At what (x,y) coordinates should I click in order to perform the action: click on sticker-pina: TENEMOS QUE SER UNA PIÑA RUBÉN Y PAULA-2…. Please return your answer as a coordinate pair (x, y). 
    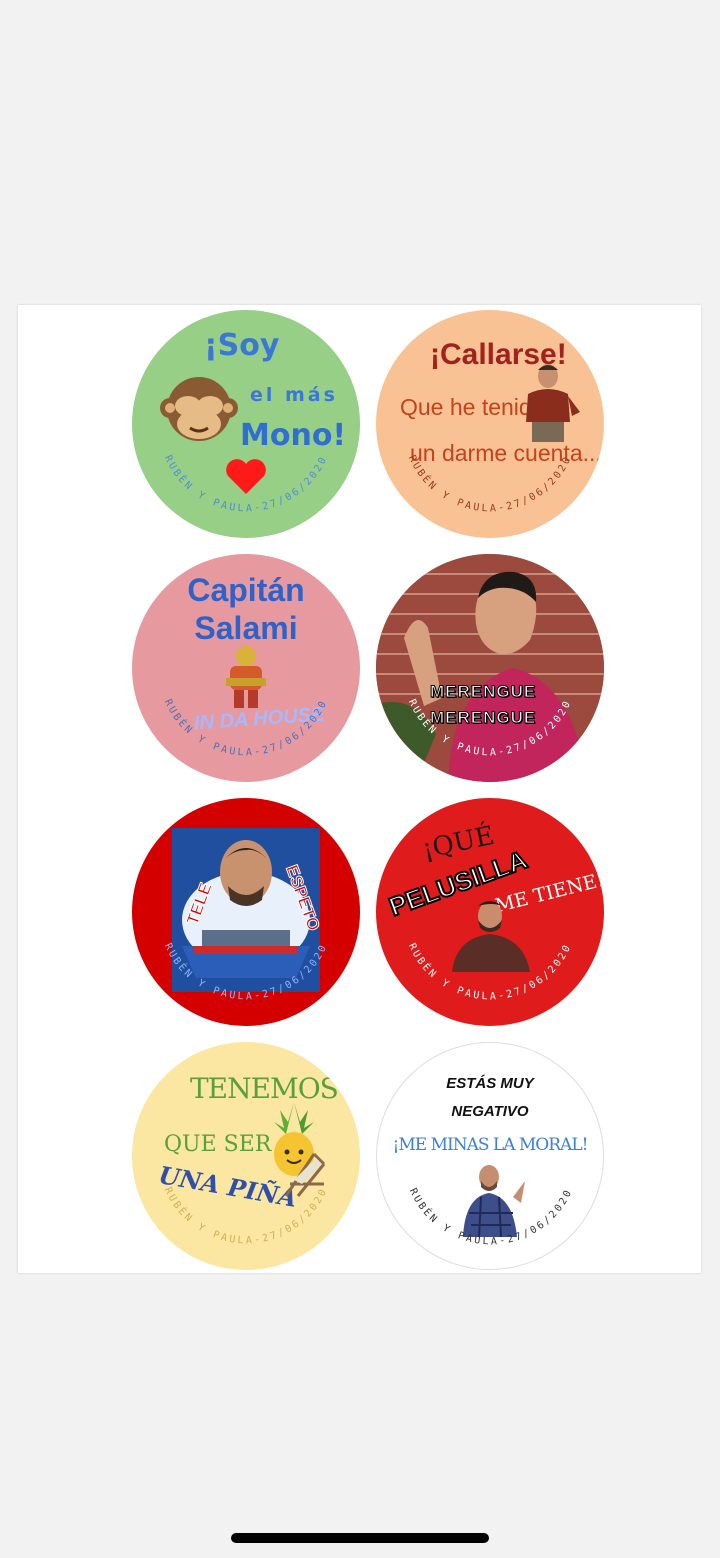
    Looking at the image, I should click on (246, 1156).